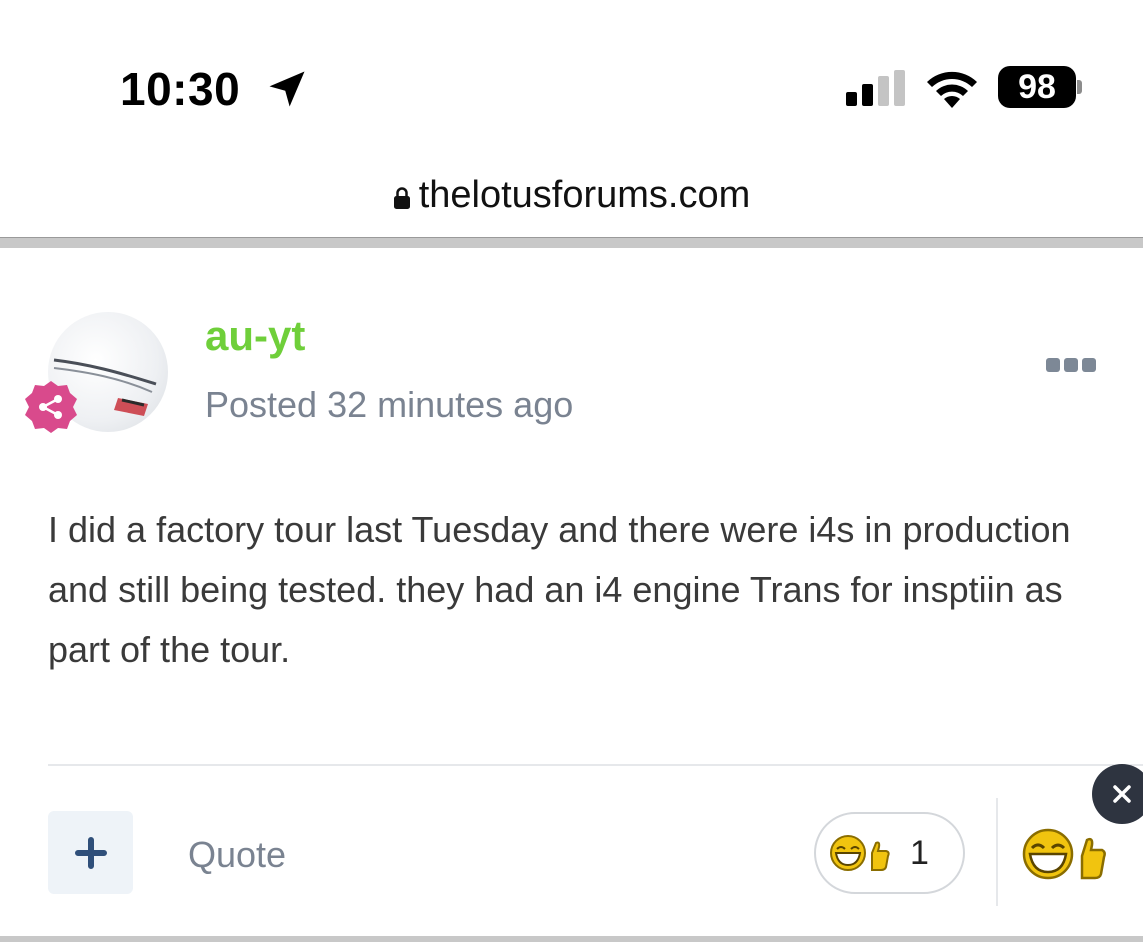  Describe the element at coordinates (571, 939) in the screenshot. I see `bottom-divider` at that location.